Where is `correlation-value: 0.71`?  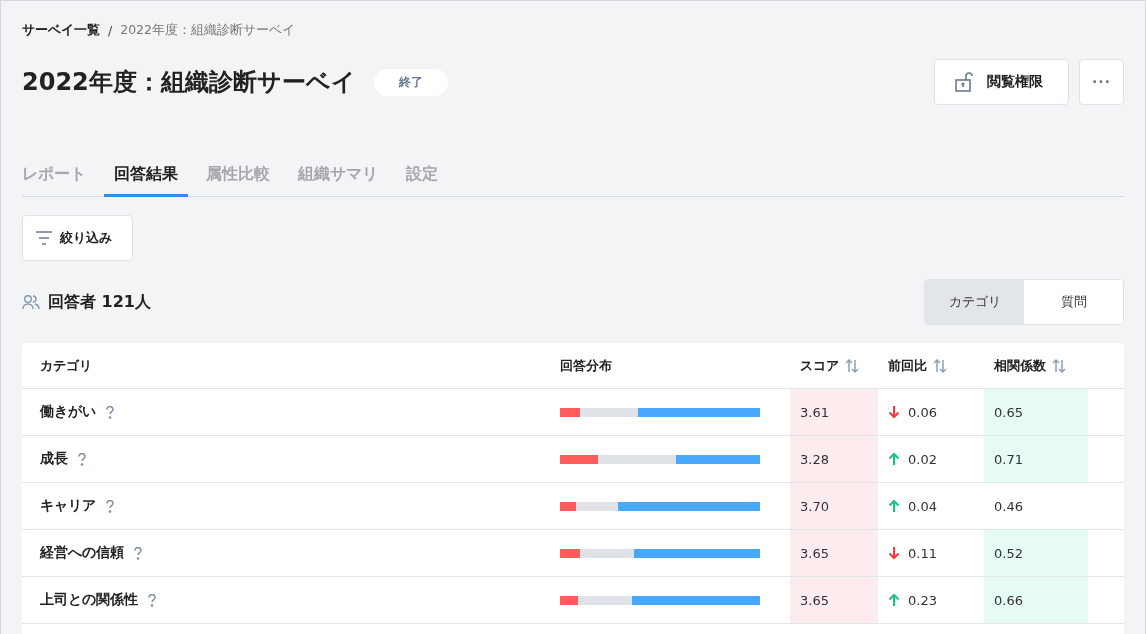 correlation-value: 0.71 is located at coordinates (1008, 459).